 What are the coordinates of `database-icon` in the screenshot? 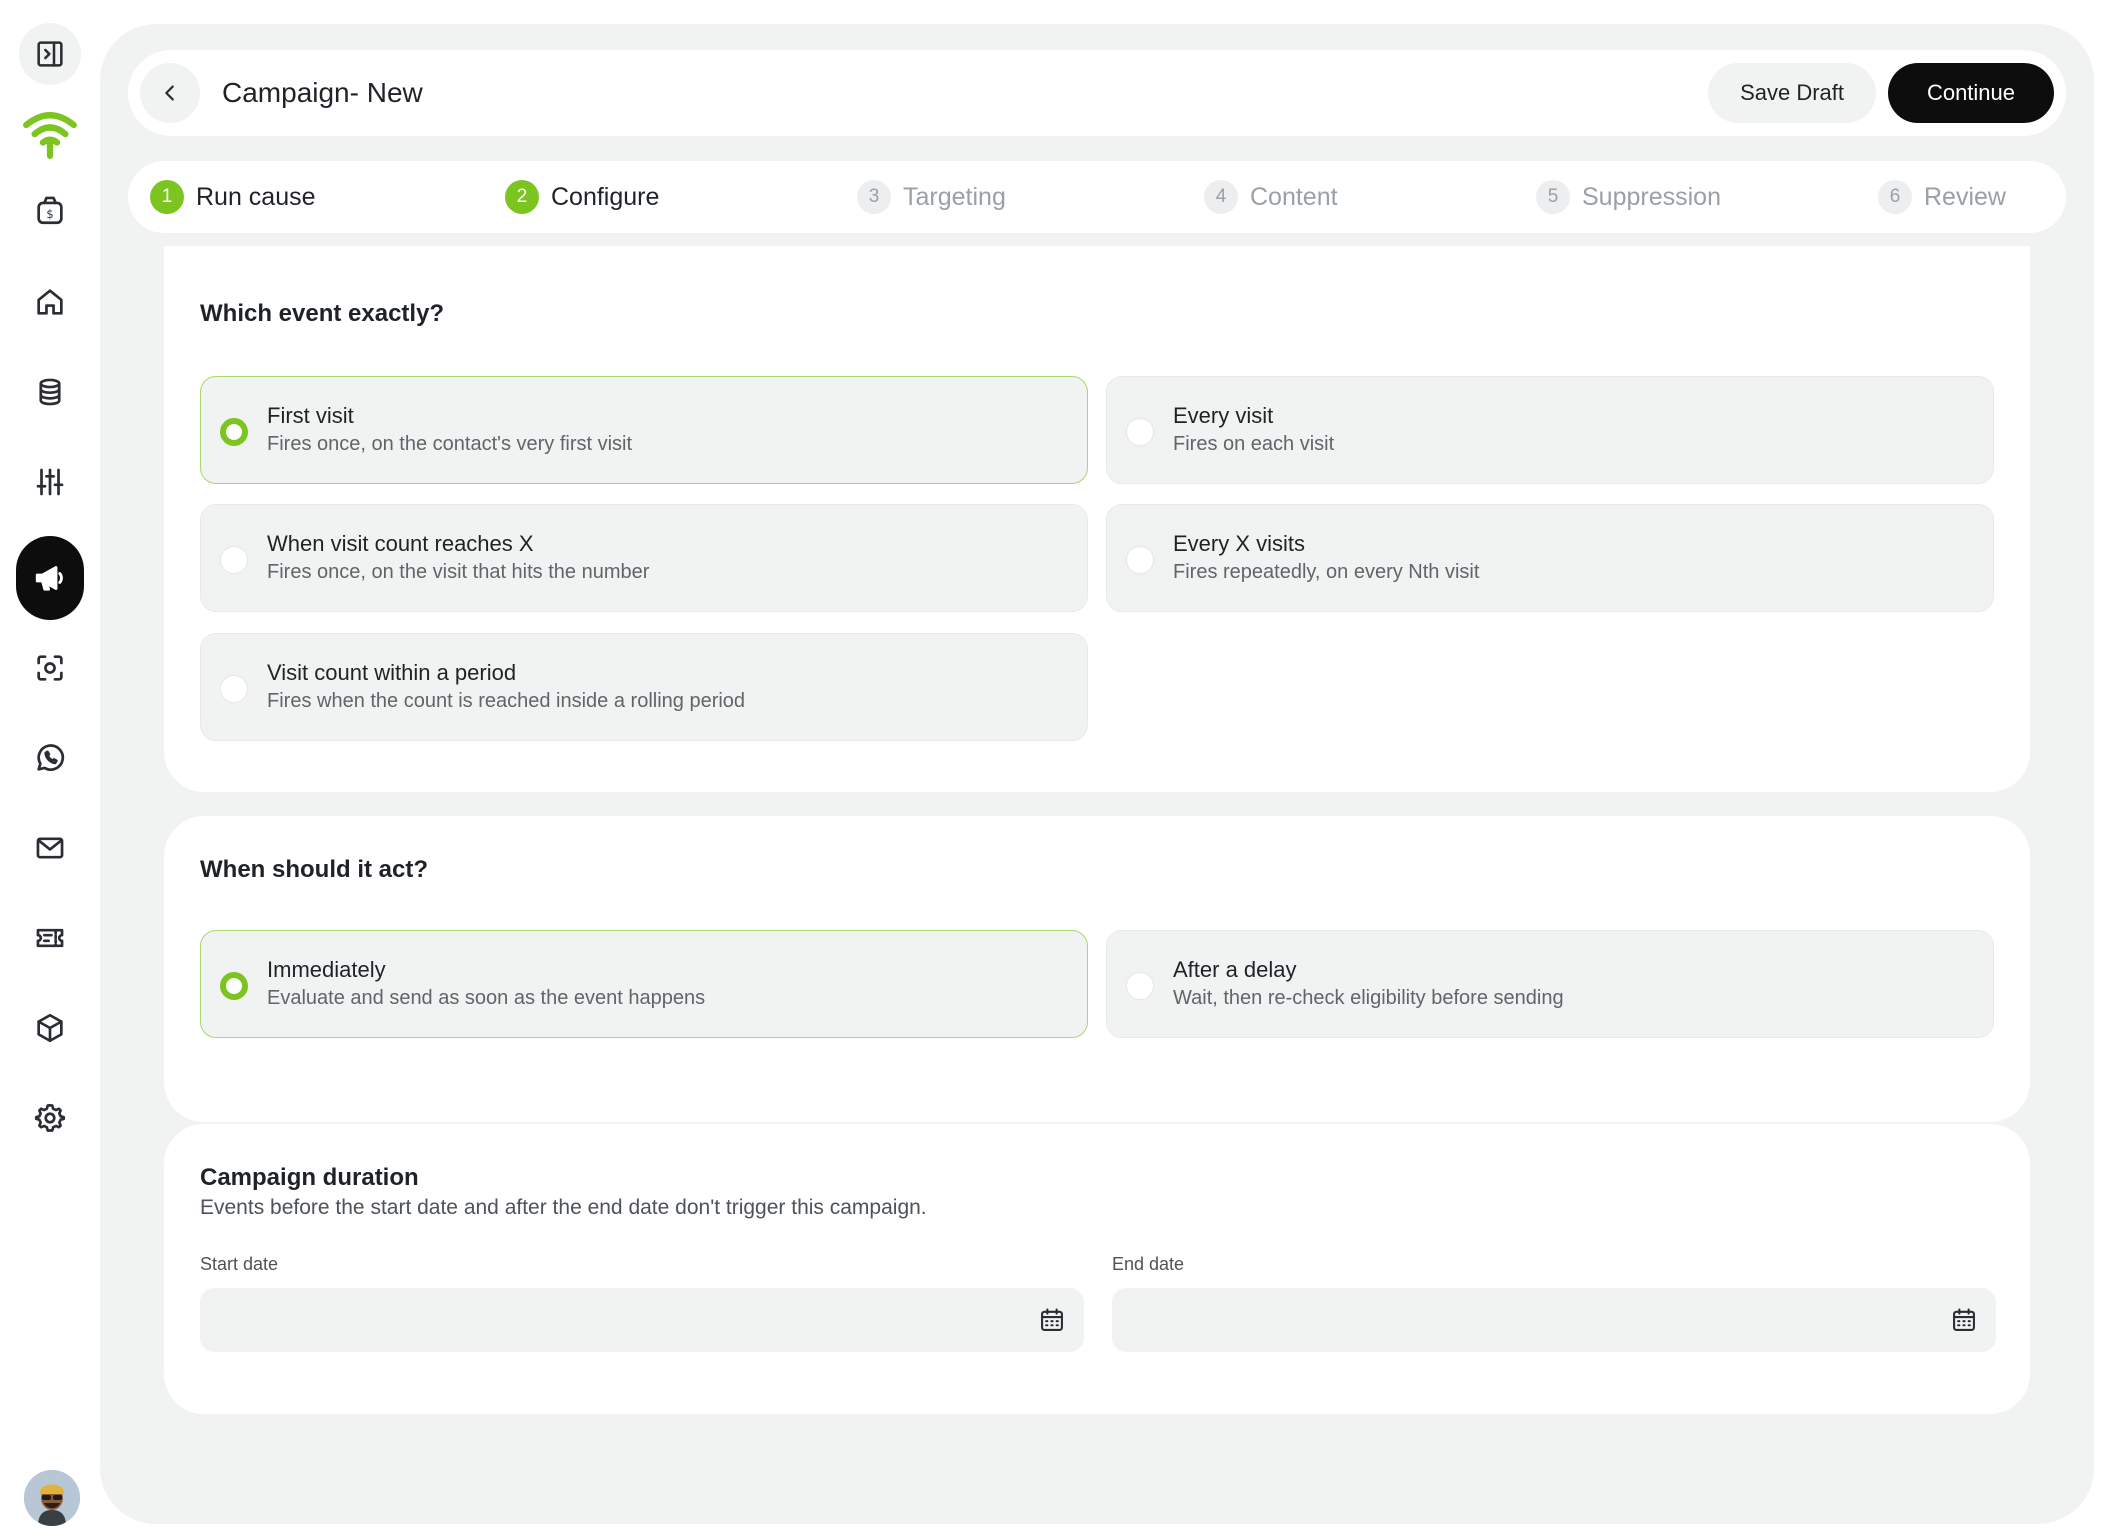 It's located at (50, 392).